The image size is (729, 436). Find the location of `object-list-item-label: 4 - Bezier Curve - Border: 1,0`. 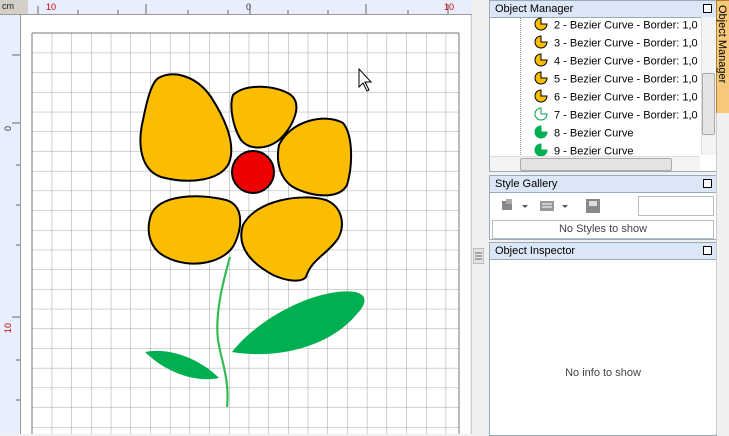

object-list-item-label: 4 - Bezier Curve - Border: 1,0 is located at coordinates (626, 61).